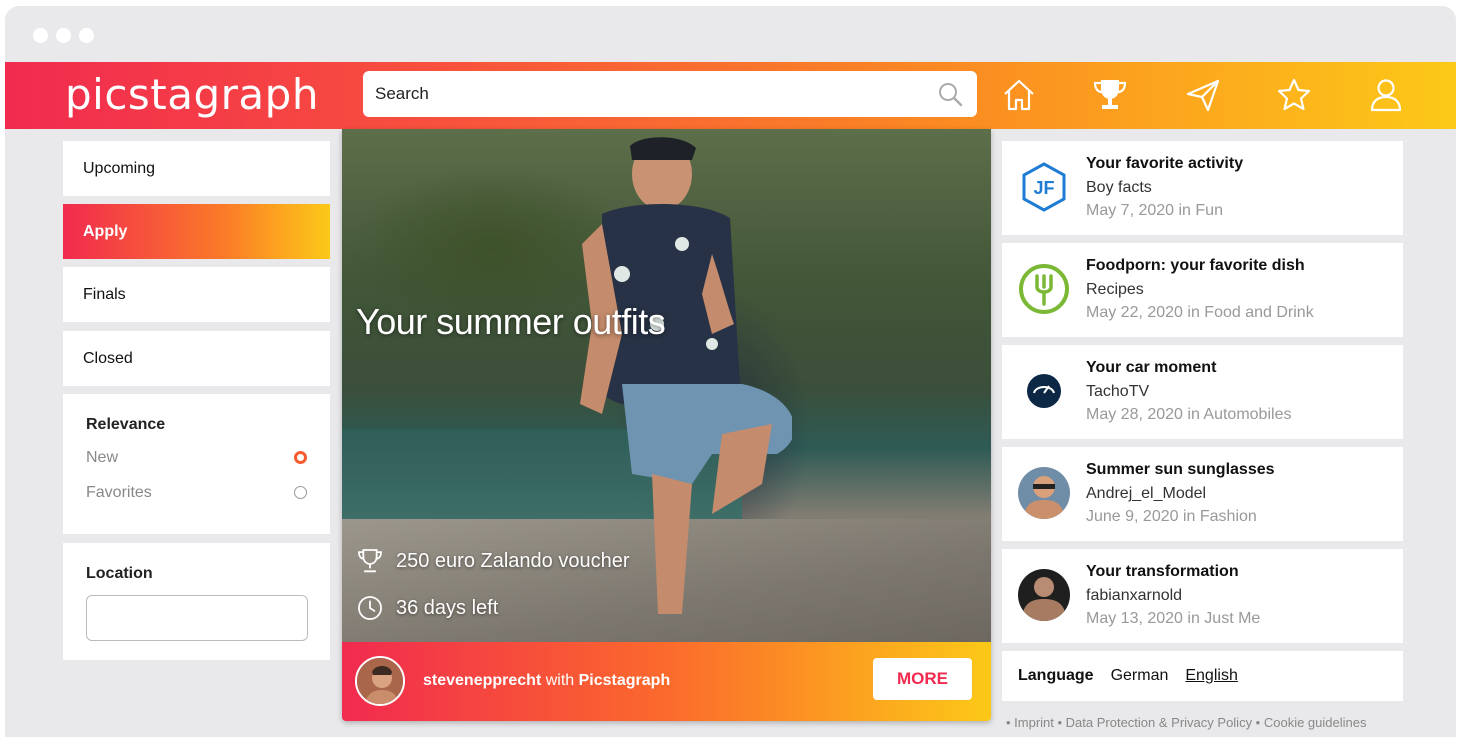 This screenshot has height=737, width=1461. I want to click on challenge-owner: Recipes, so click(1115, 289).